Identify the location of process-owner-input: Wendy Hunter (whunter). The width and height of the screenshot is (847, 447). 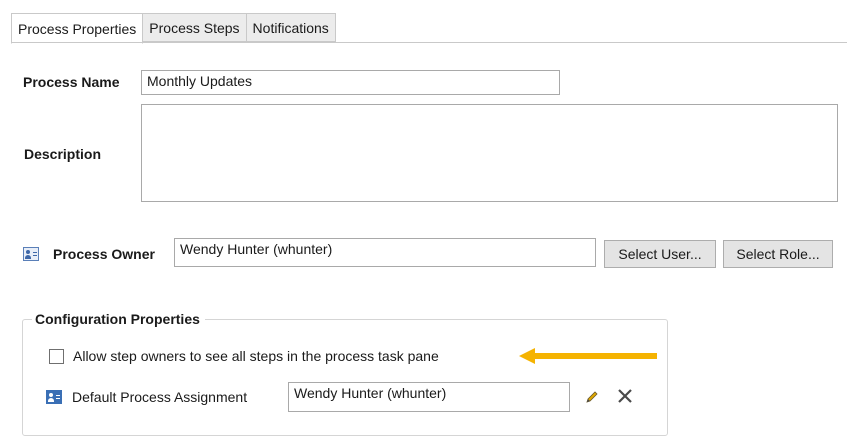
(385, 252).